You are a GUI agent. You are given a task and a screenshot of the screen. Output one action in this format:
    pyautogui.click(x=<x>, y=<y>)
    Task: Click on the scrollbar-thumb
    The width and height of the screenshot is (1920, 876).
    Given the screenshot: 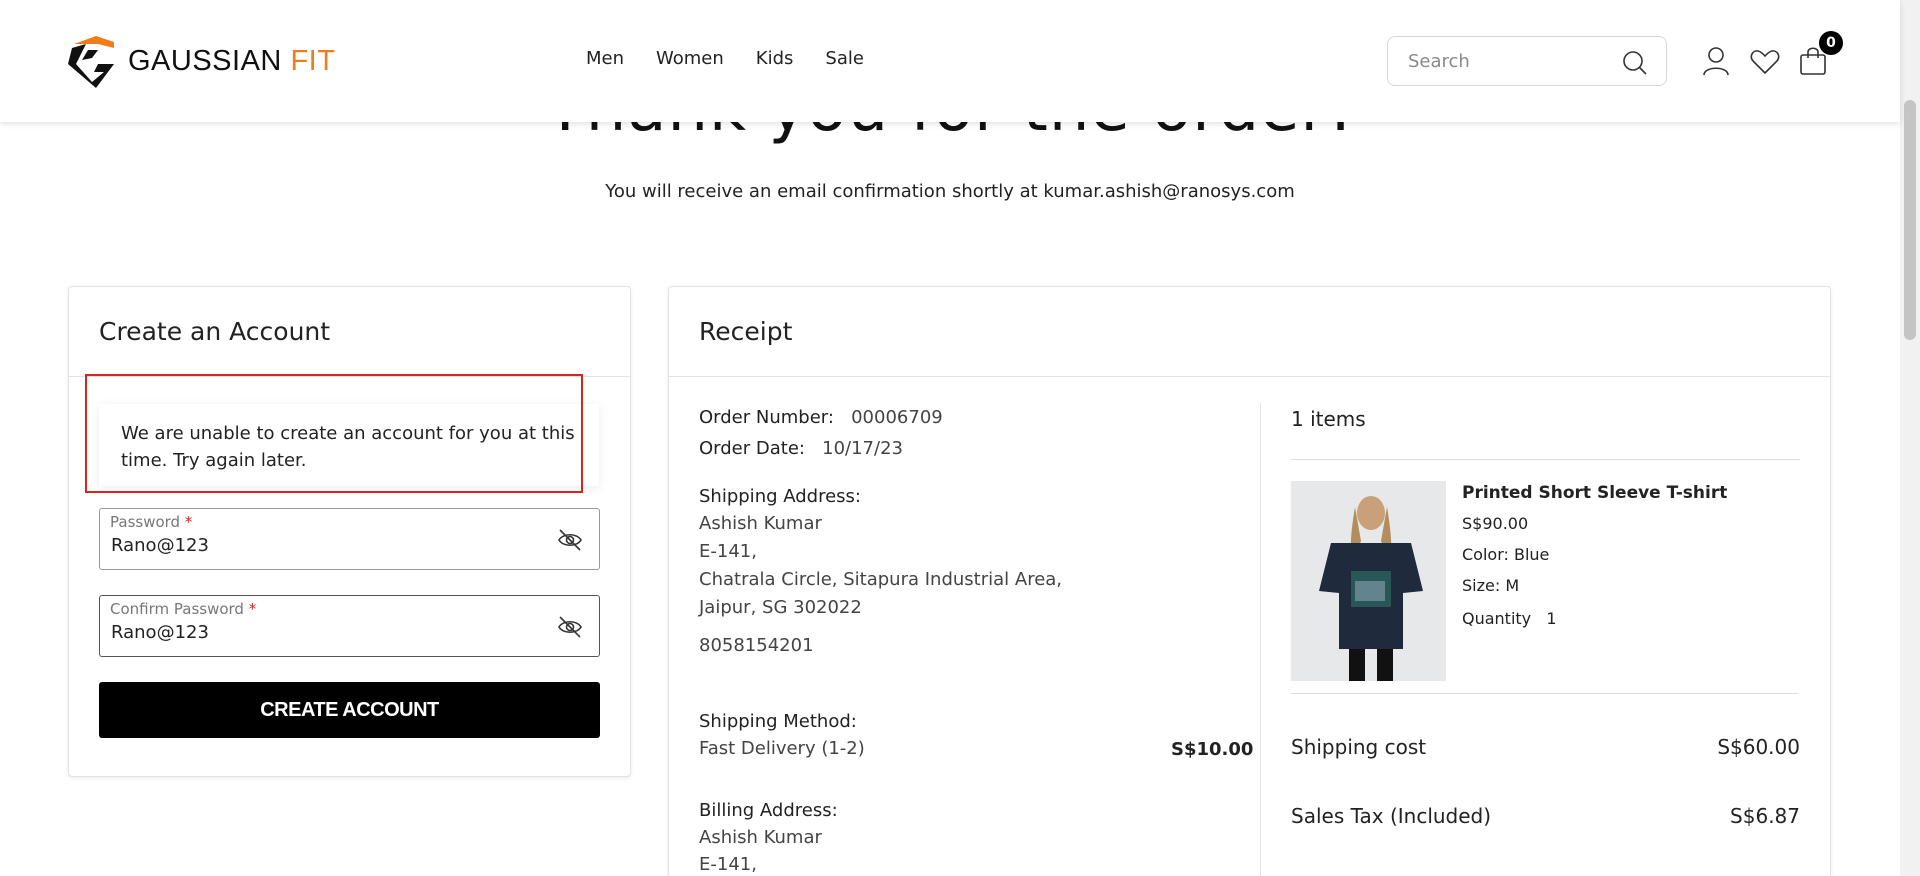 What is the action you would take?
    pyautogui.click(x=1910, y=220)
    